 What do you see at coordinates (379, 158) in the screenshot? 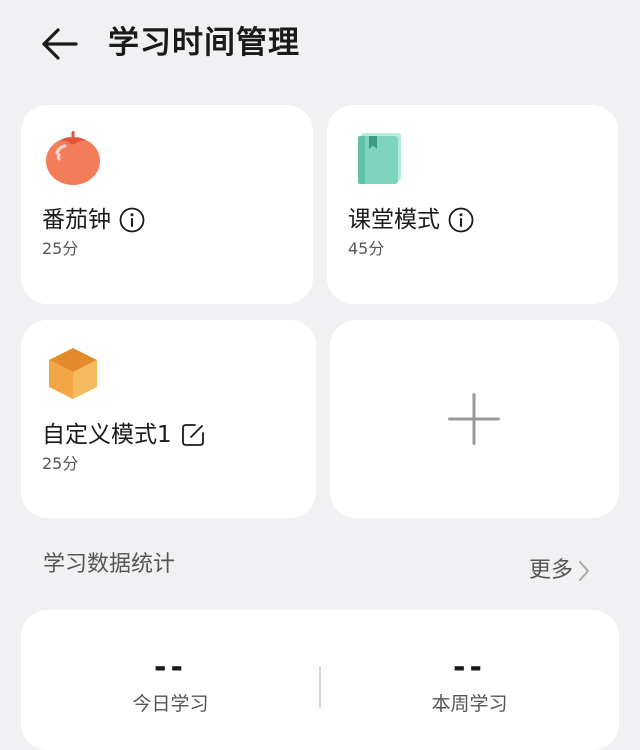
I see `book-icon` at bounding box center [379, 158].